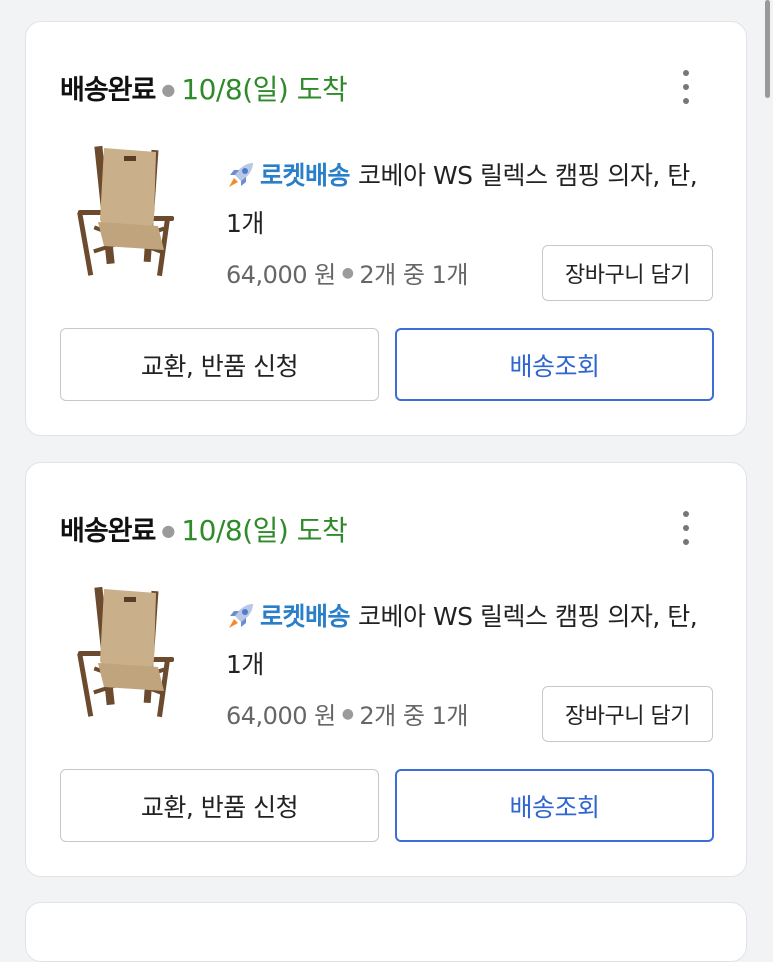 This screenshot has width=773, height=962. What do you see at coordinates (386, 932) in the screenshot?
I see `order-card` at bounding box center [386, 932].